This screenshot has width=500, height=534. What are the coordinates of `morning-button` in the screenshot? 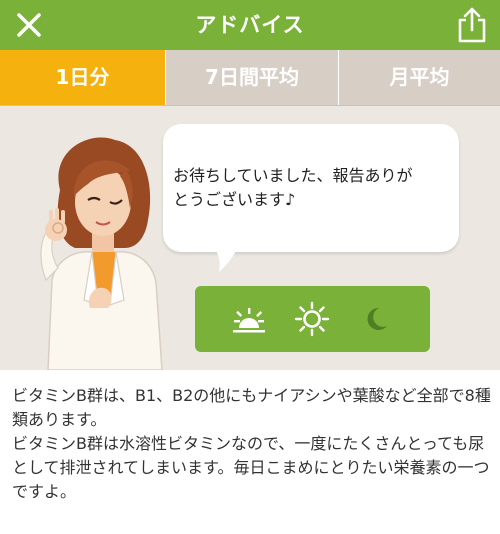 It's located at (249, 319).